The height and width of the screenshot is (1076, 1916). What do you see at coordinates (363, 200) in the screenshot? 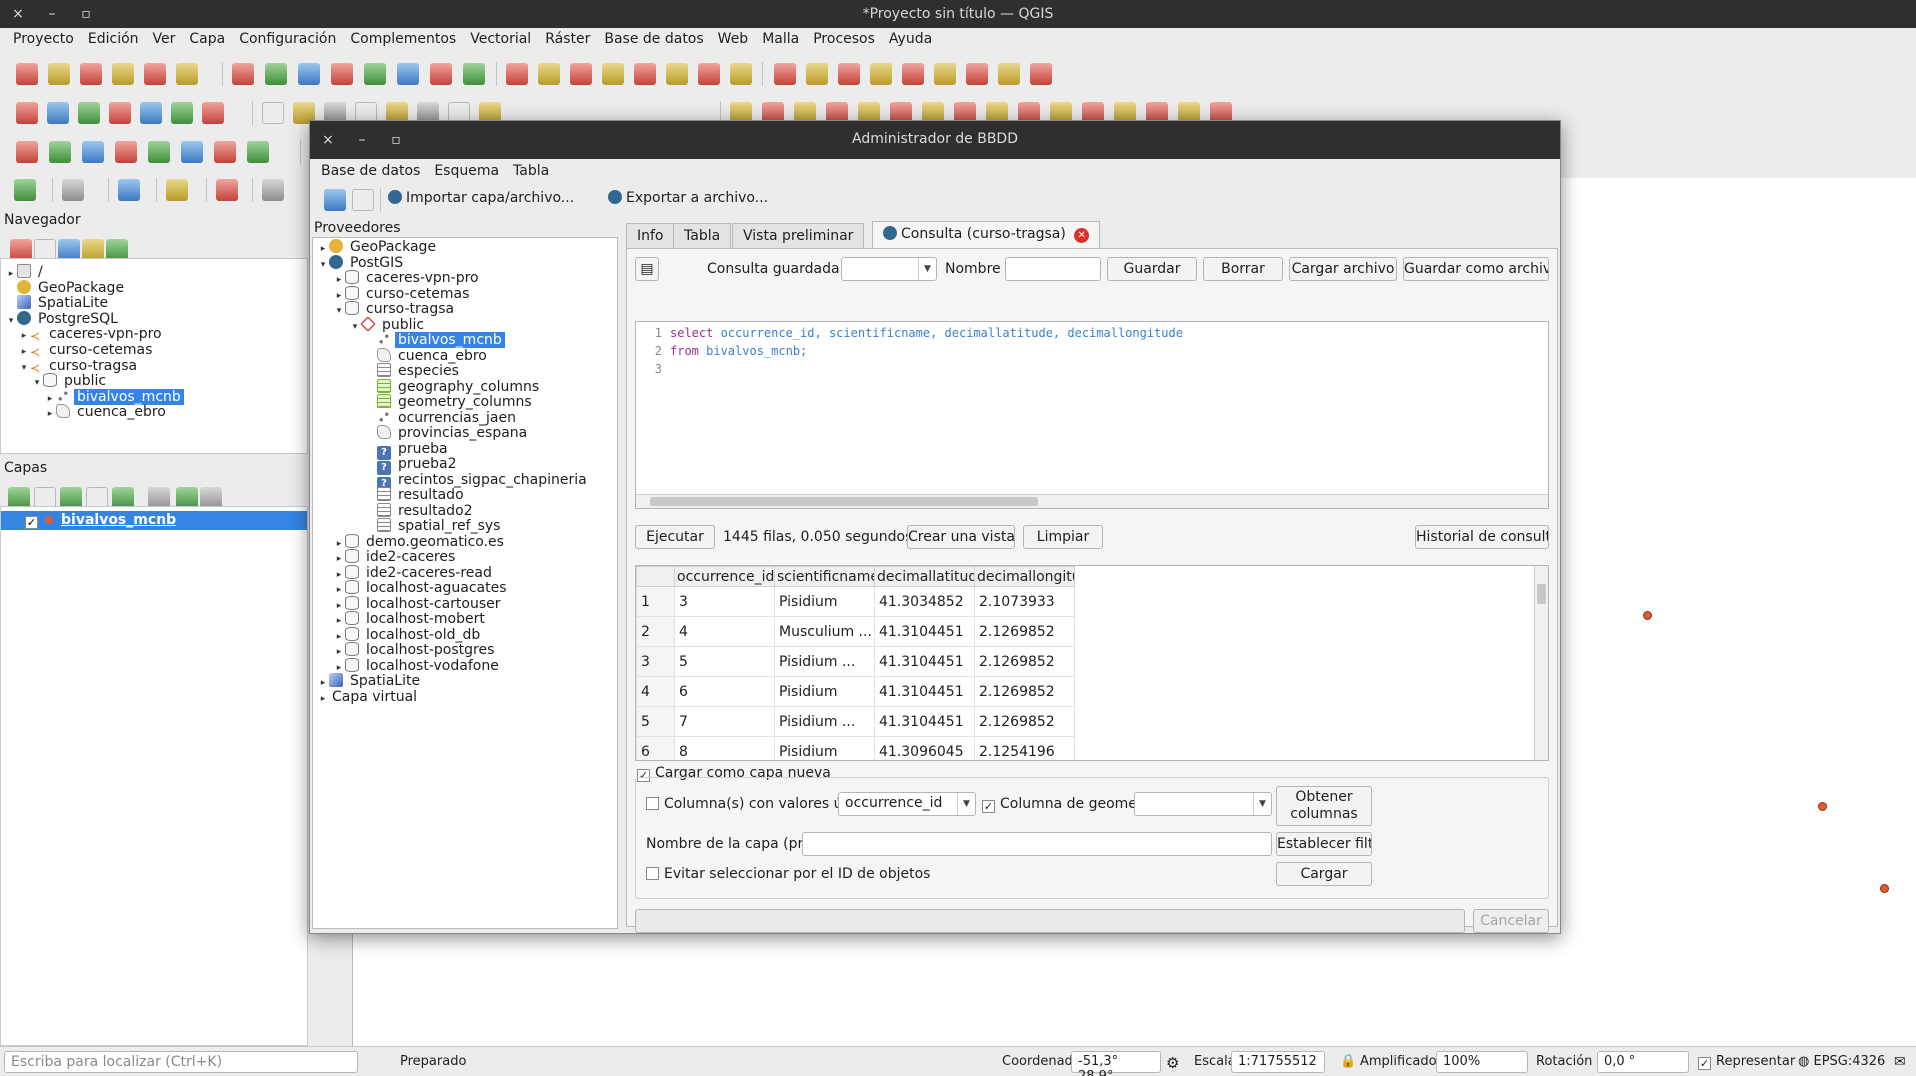
I see `sql-window-icon` at bounding box center [363, 200].